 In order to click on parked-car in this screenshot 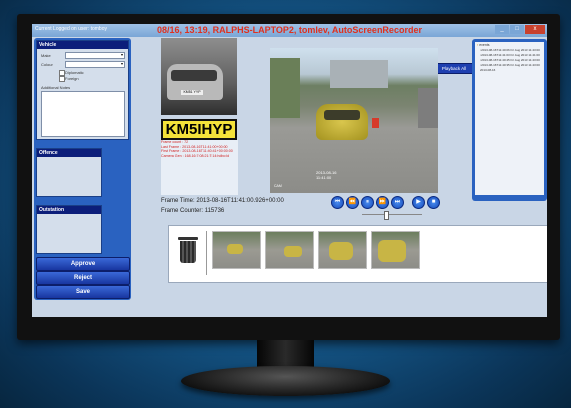, I will do `click(428, 108)`.